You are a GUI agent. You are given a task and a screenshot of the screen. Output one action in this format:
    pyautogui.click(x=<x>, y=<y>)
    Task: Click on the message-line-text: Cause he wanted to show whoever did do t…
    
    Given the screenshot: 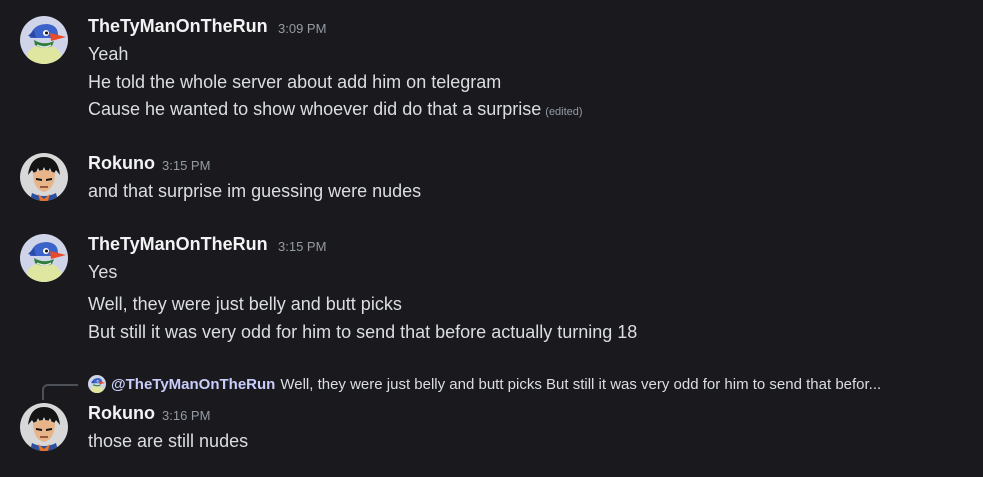 What is the action you would take?
    pyautogui.click(x=315, y=109)
    